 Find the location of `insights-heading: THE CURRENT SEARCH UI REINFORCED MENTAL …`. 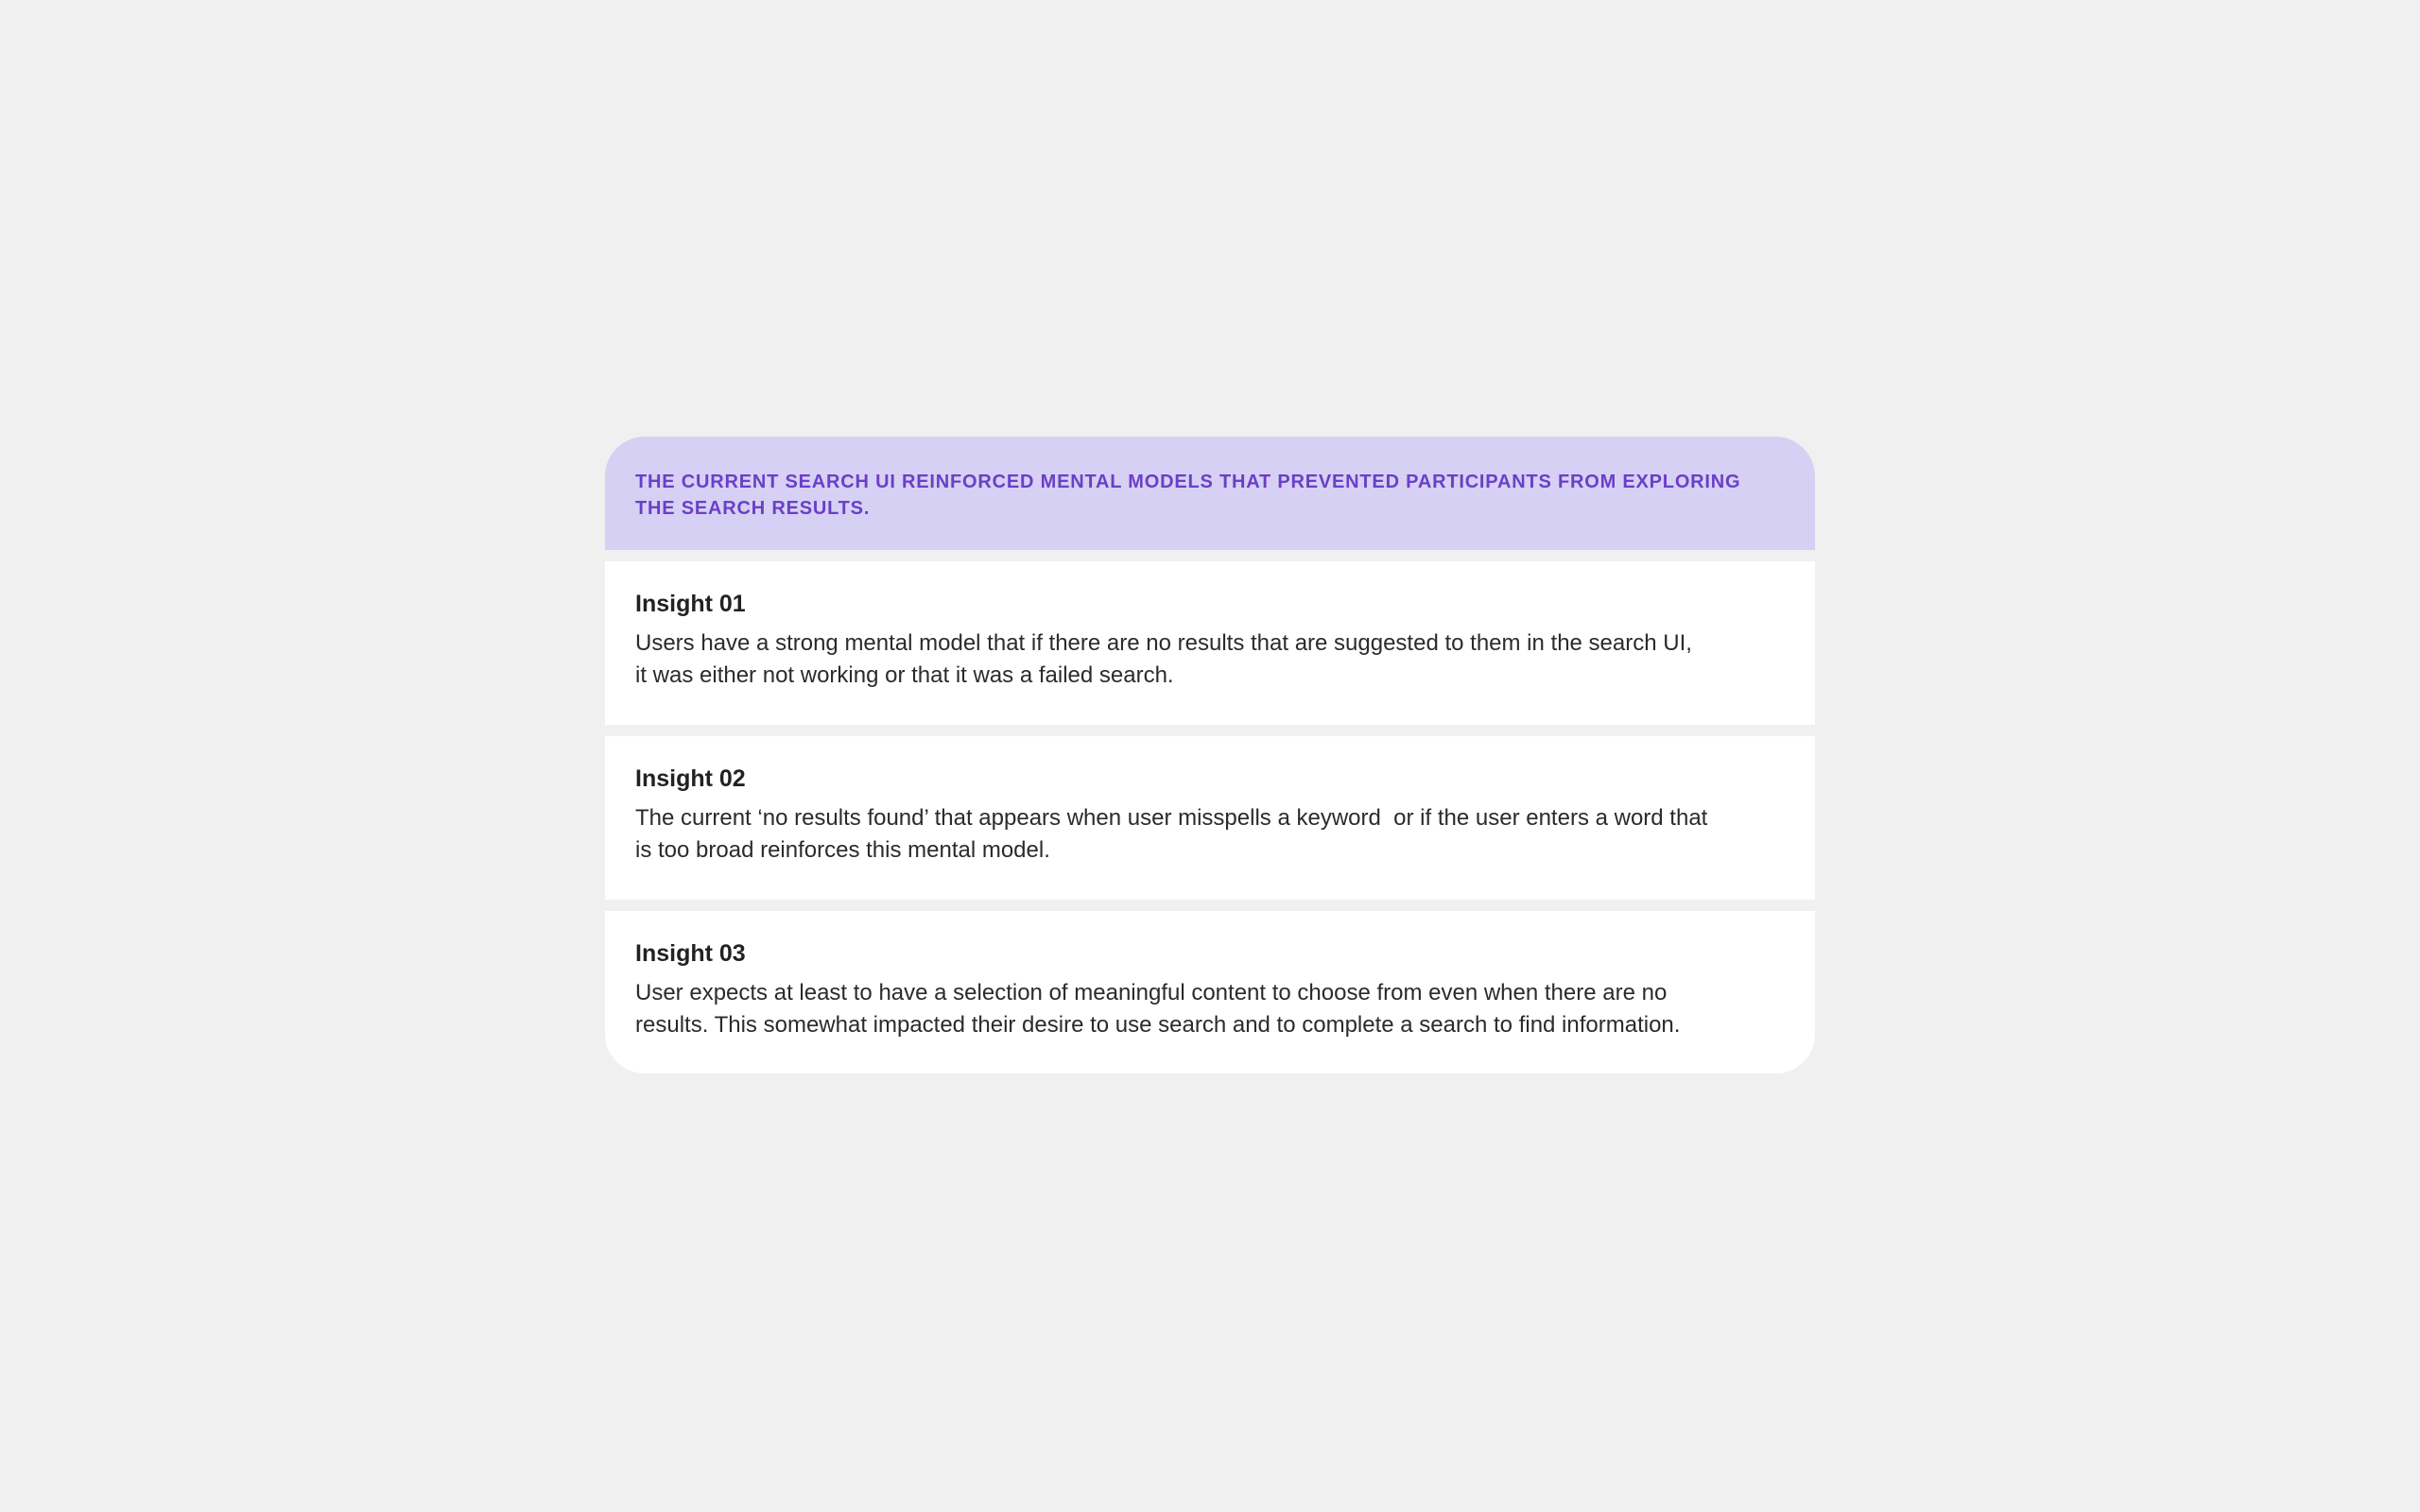

insights-heading: THE CURRENT SEARCH UI REINFORCED MENTAL … is located at coordinates (1188, 495).